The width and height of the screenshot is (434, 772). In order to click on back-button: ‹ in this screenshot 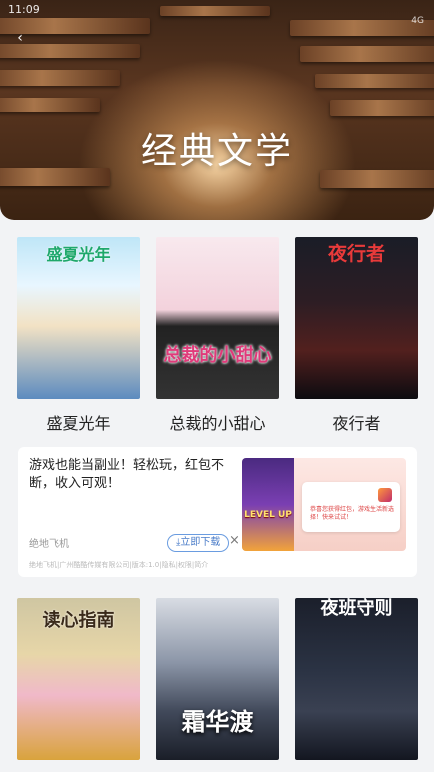, I will do `click(20, 38)`.